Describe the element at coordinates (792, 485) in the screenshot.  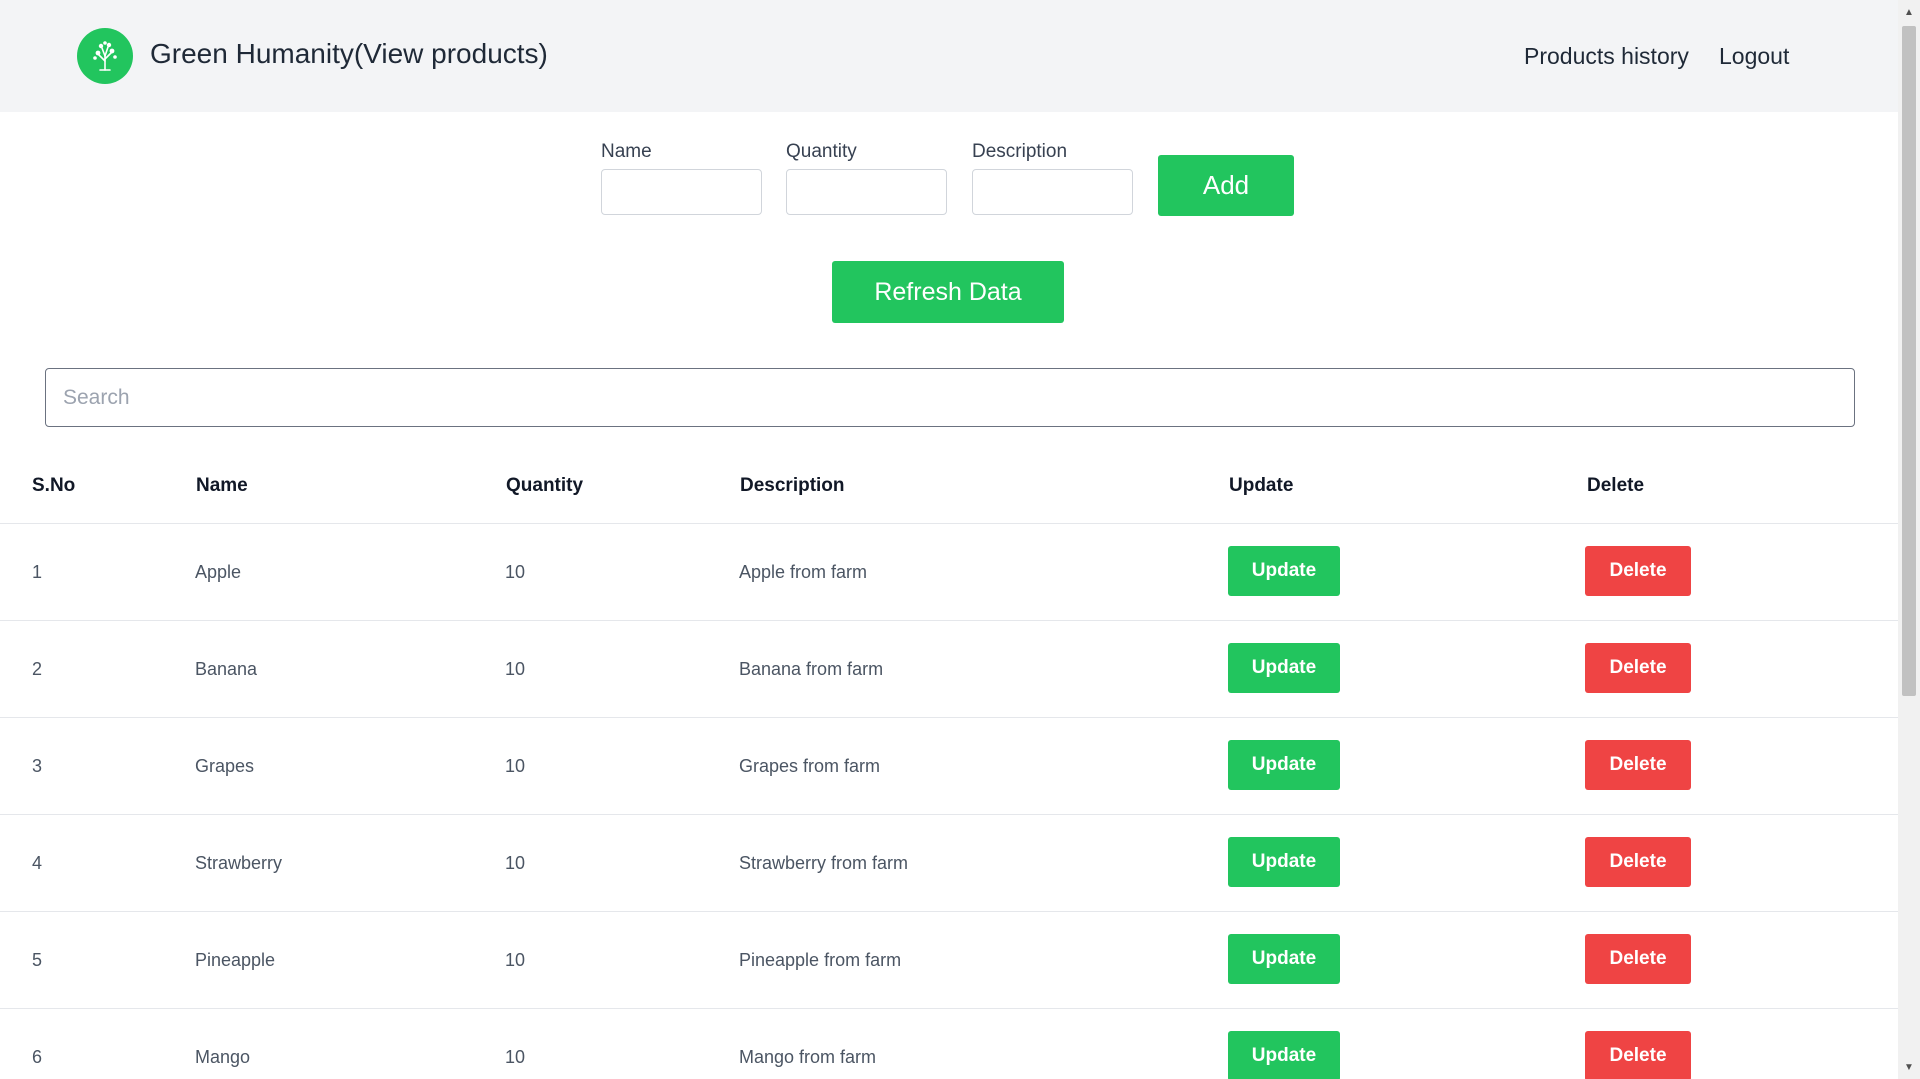
I see `col-header-description: Description` at that location.